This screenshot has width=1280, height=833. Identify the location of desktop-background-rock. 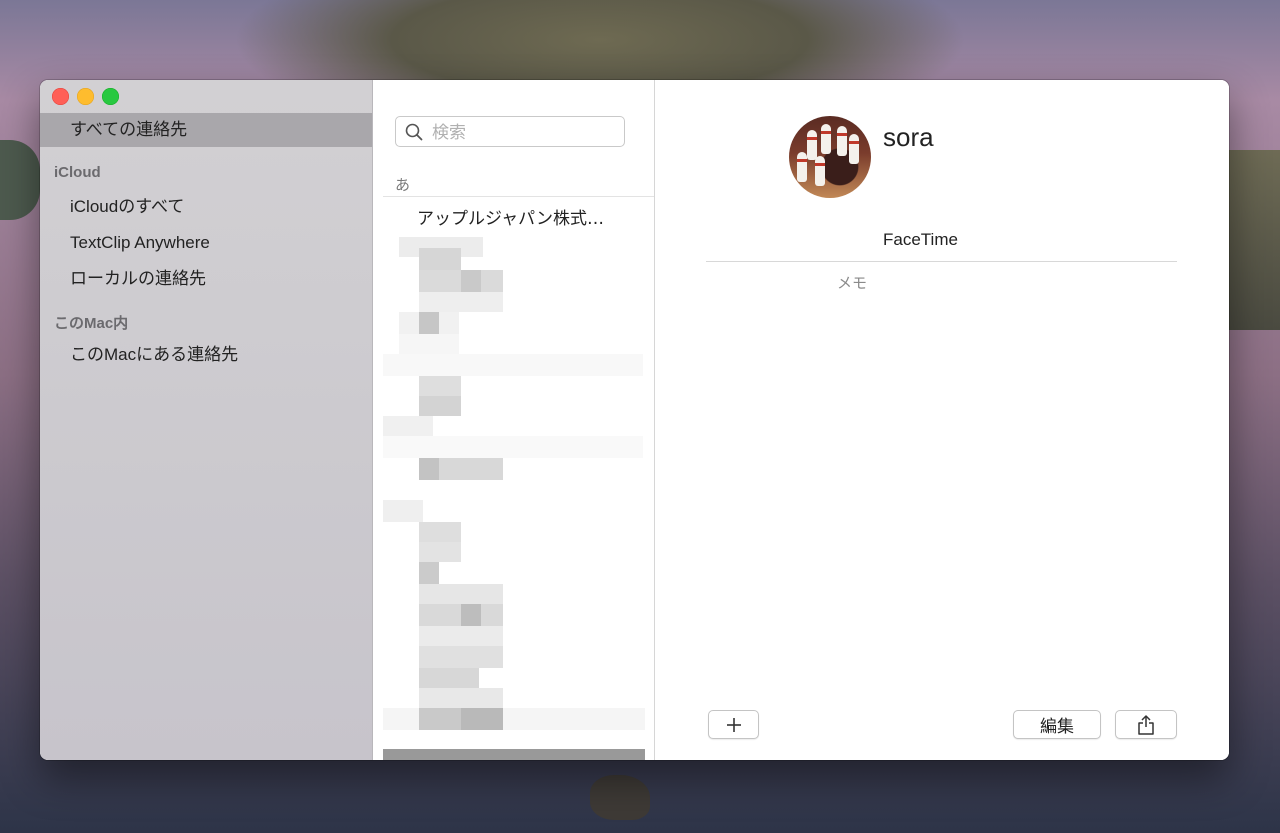
(1254, 240).